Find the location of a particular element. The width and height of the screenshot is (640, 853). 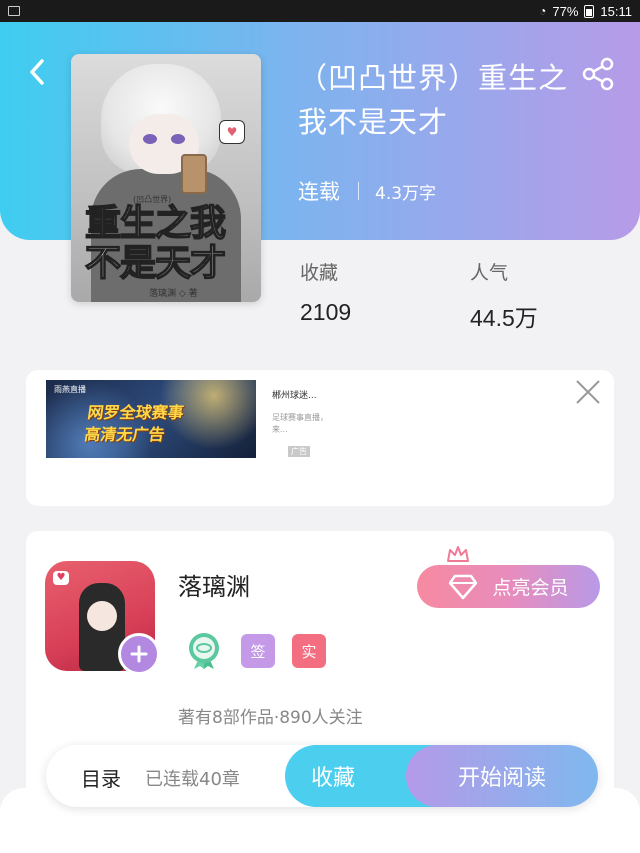

popularity-stat: 人气 44.5万 is located at coordinates (504, 295).